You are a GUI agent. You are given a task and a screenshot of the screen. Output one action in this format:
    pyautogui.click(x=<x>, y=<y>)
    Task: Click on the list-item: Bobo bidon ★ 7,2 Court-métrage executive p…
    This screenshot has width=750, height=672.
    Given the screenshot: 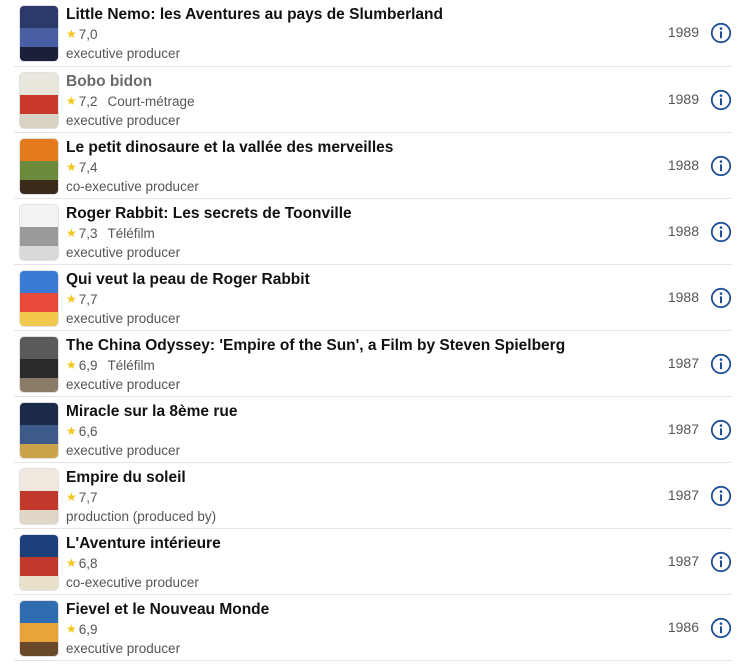 What is the action you would take?
    pyautogui.click(x=373, y=100)
    